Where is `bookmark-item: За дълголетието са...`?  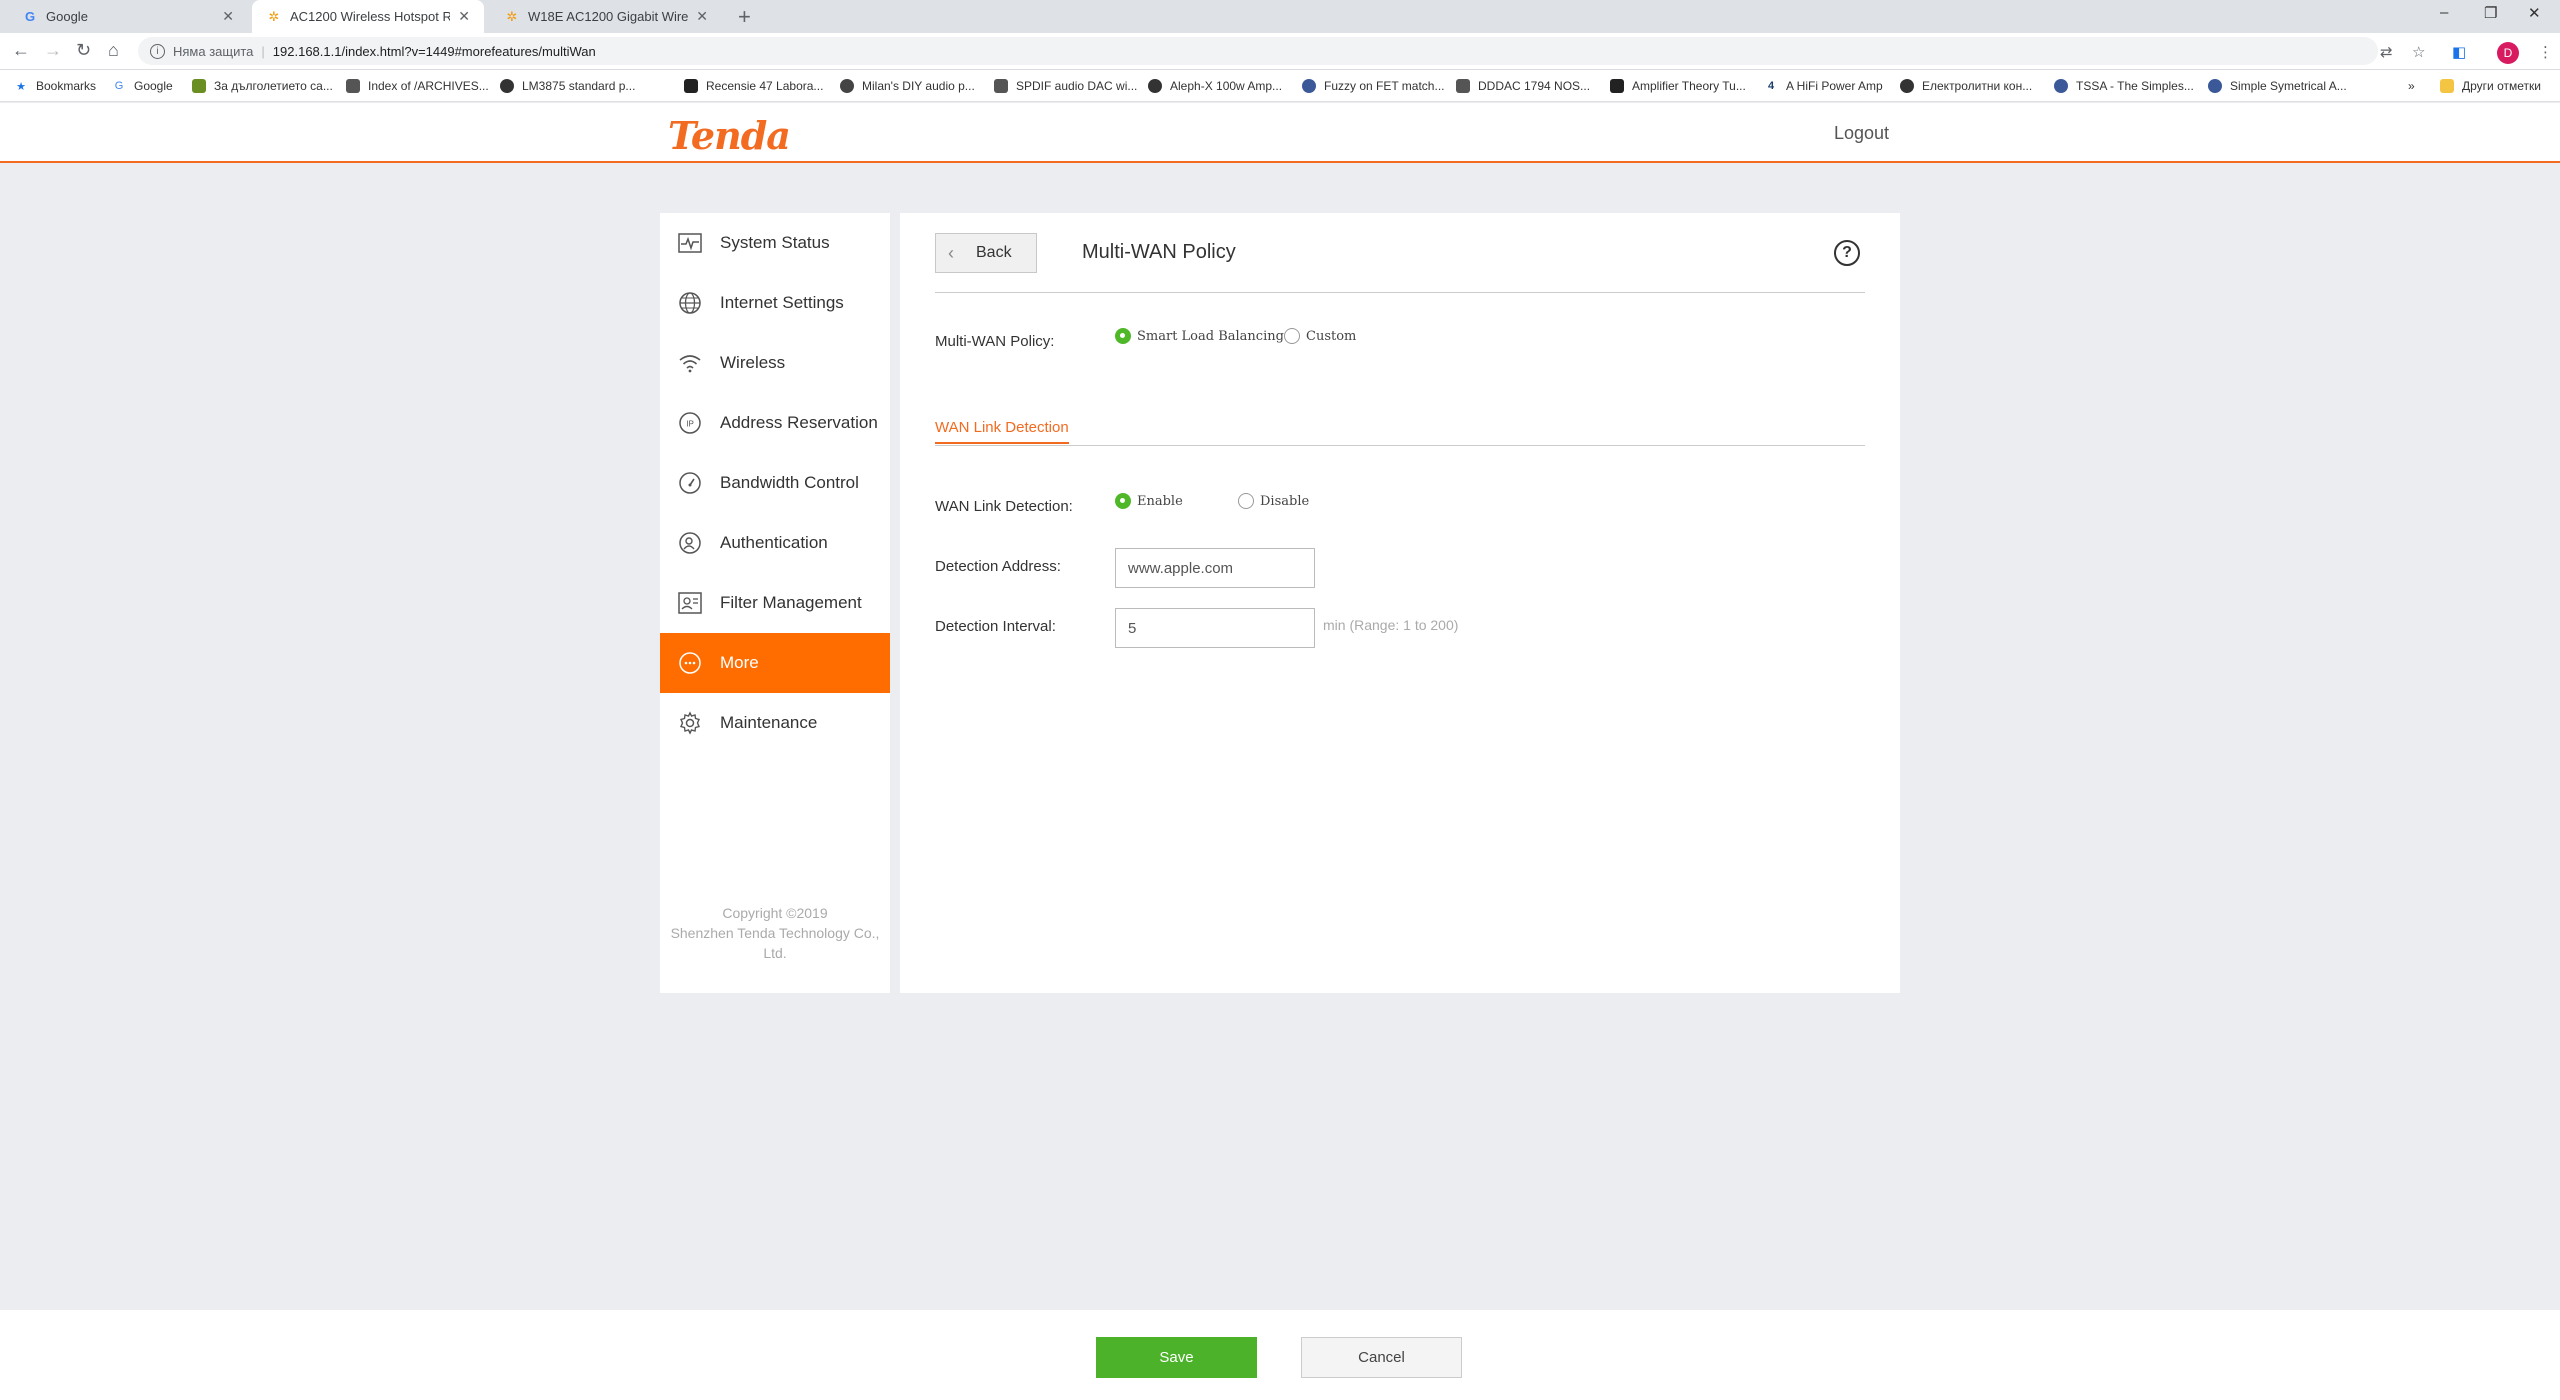
bookmark-item: За дълголетието са... is located at coordinates (262, 86).